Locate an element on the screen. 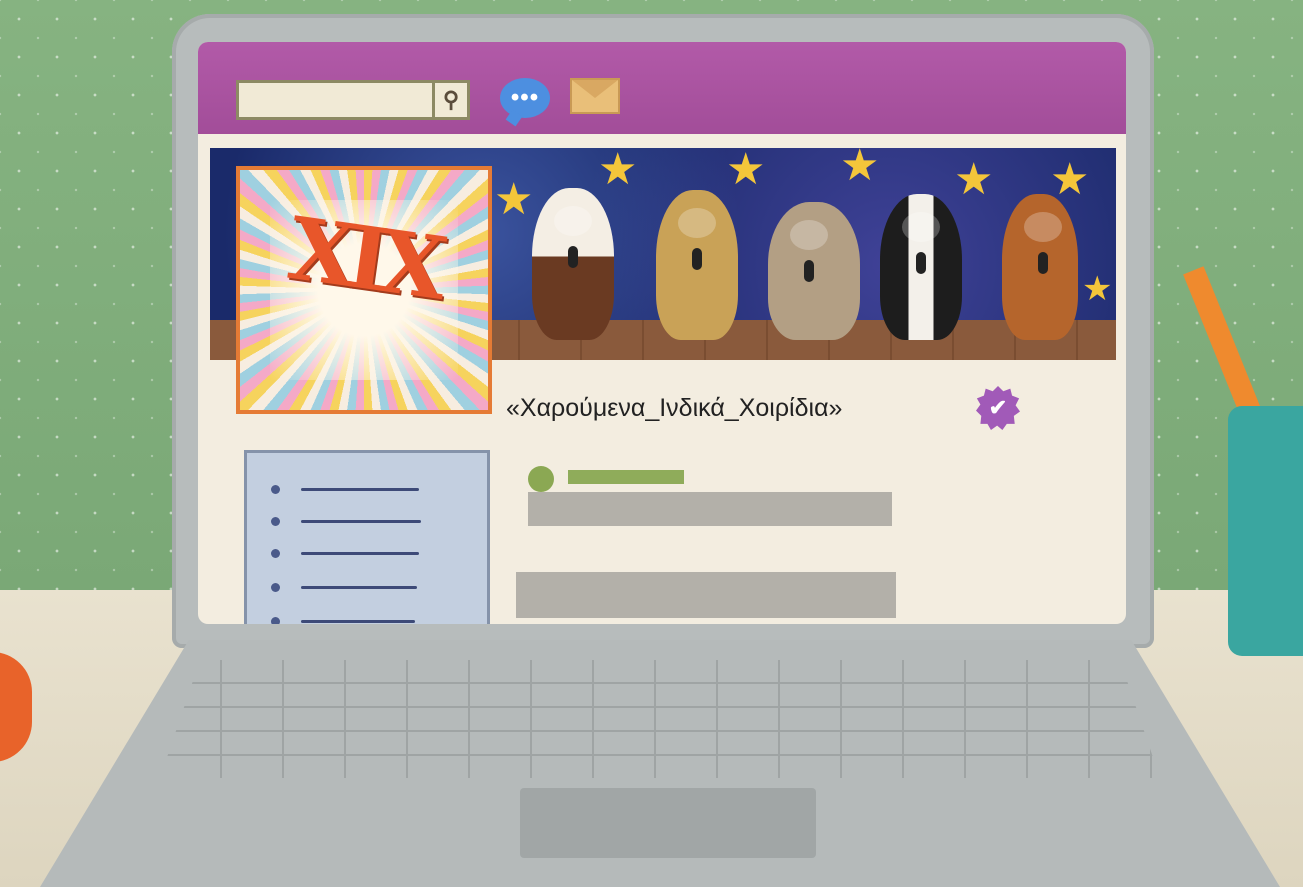  search-input: ⚲ is located at coordinates (353, 100).